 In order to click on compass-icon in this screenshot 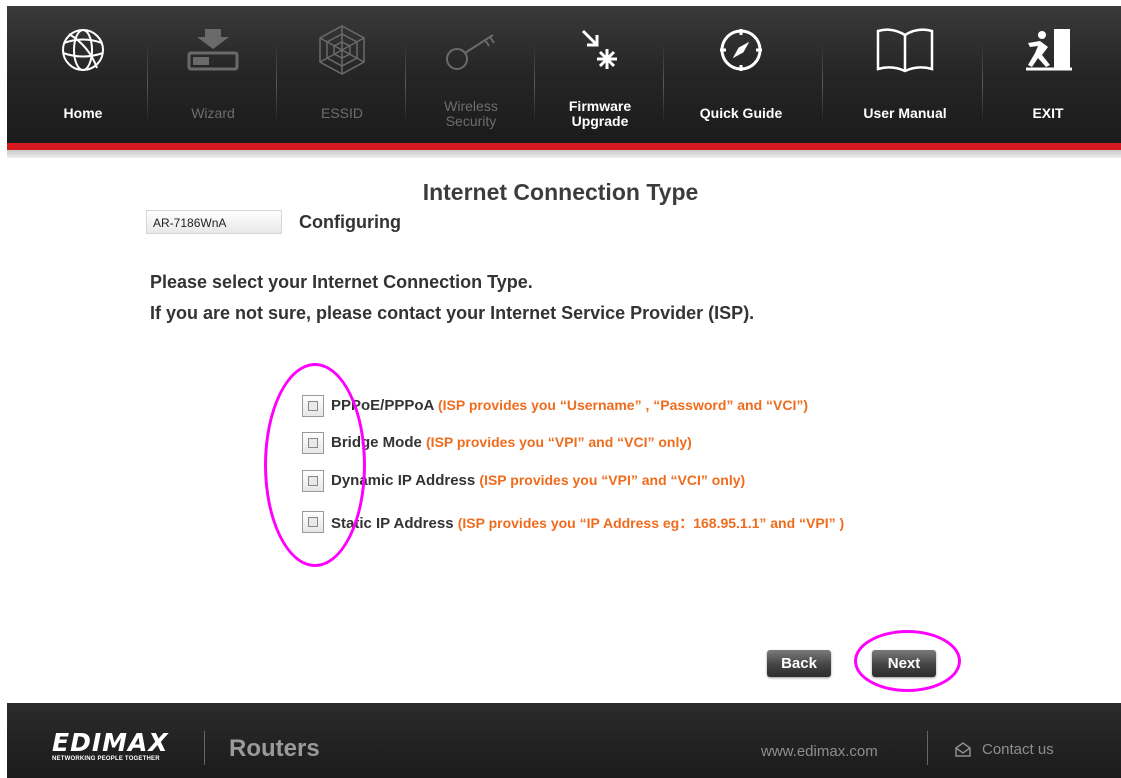, I will do `click(741, 50)`.